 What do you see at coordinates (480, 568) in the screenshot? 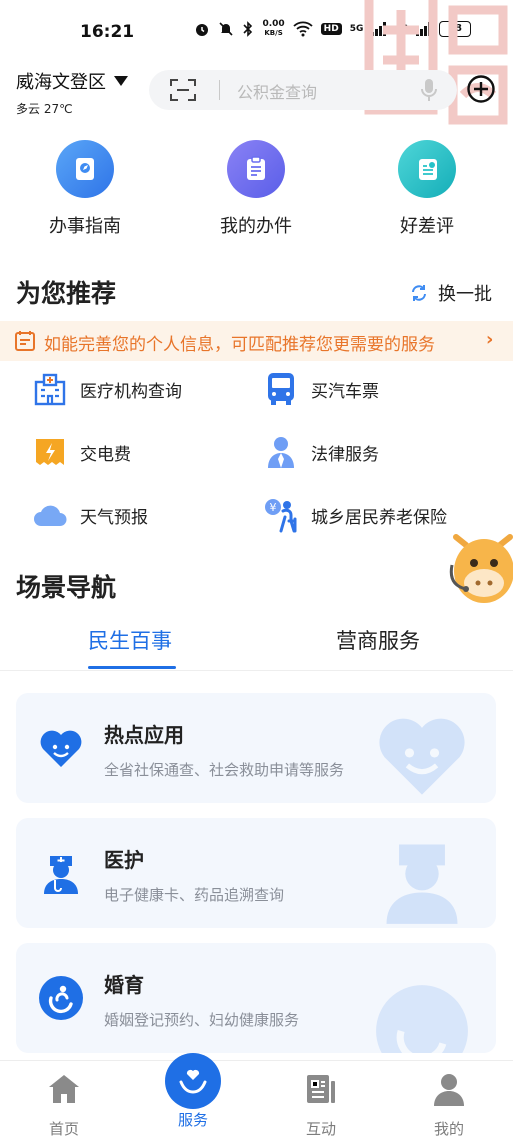
I see `cow-mascot-icon` at bounding box center [480, 568].